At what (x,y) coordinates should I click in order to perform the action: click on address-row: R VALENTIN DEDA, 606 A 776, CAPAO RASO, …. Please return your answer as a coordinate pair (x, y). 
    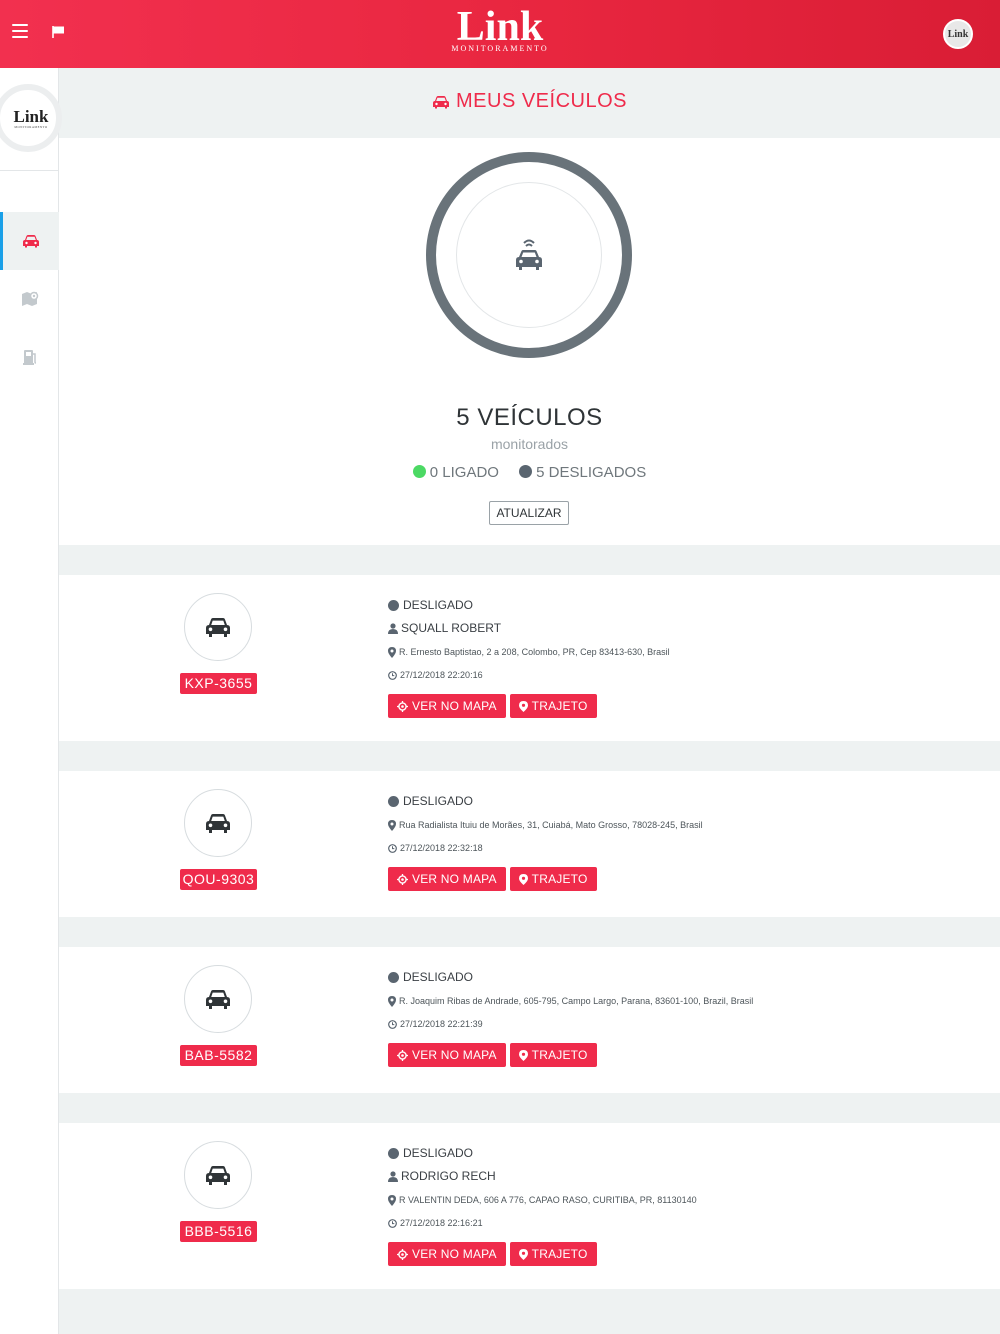
    Looking at the image, I should click on (542, 1200).